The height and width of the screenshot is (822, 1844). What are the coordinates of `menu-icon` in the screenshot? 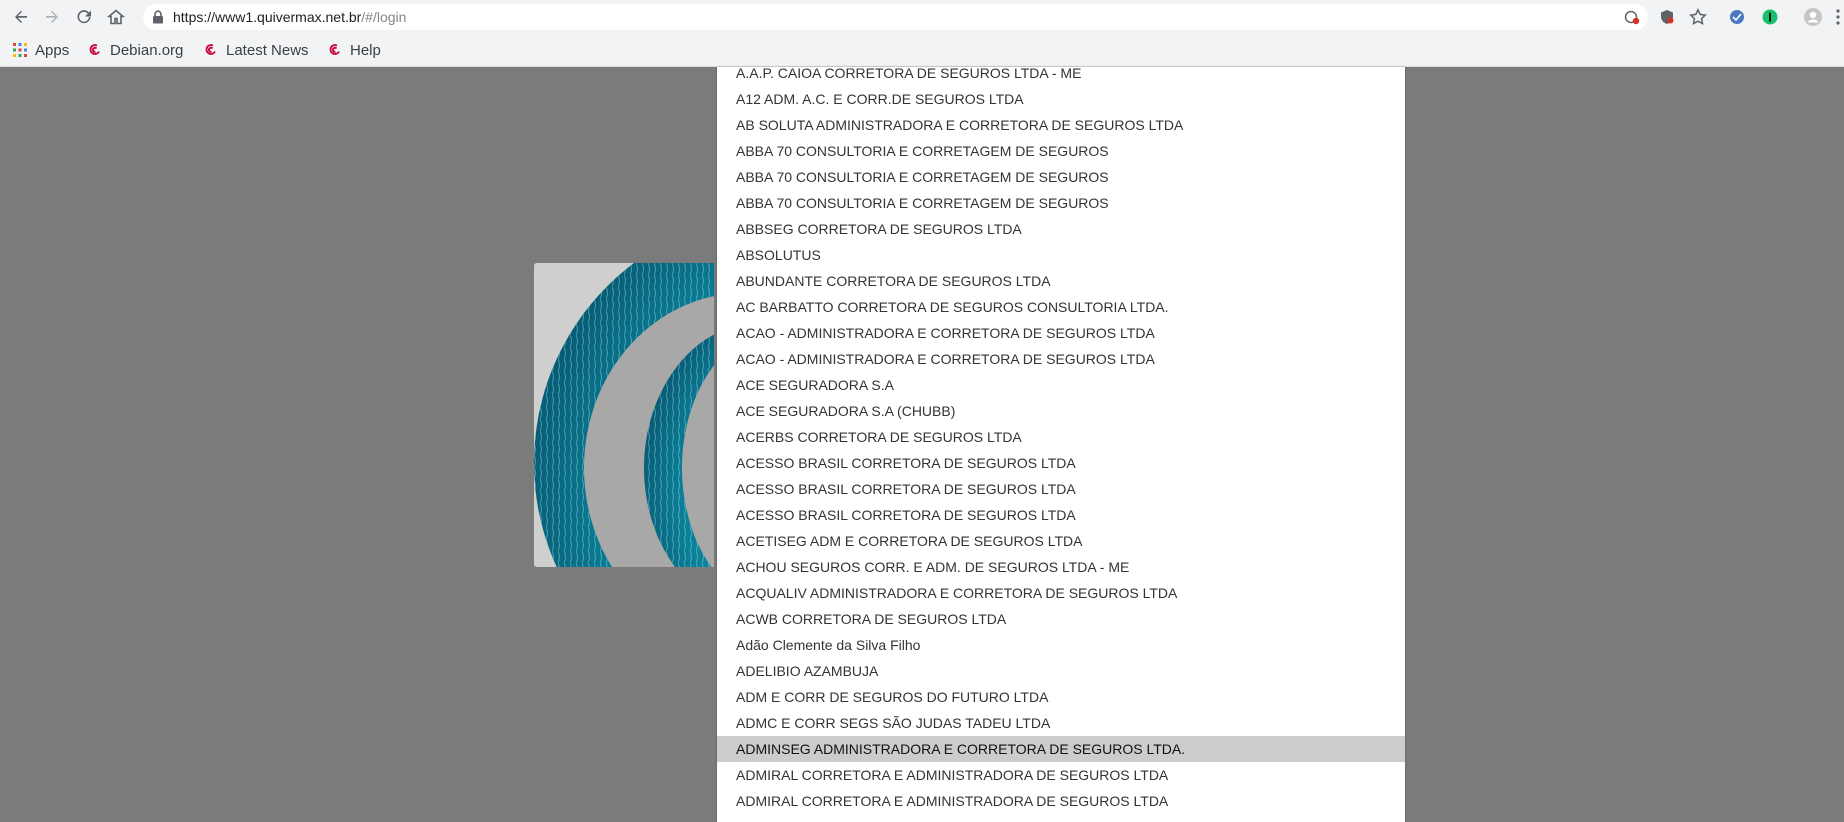 It's located at (1836, 17).